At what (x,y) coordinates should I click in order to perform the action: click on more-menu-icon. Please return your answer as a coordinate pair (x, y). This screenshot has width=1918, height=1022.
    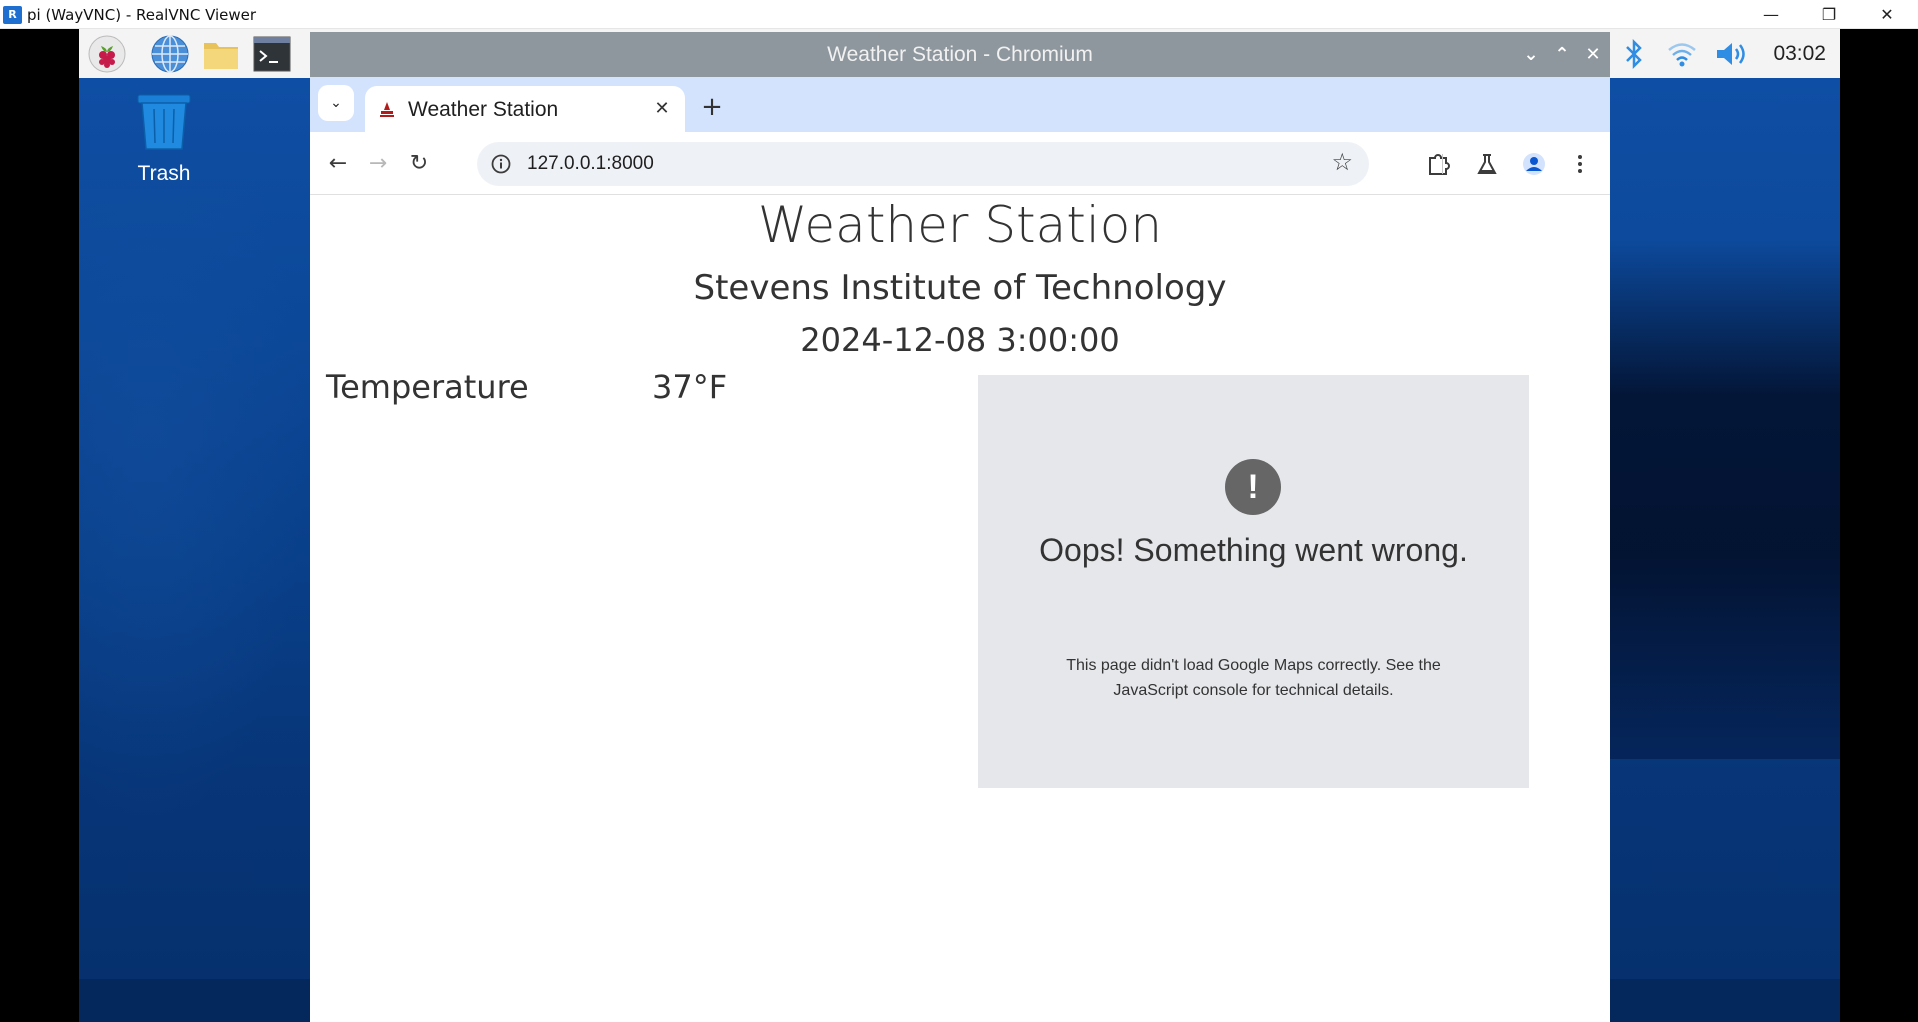
    Looking at the image, I should click on (1580, 164).